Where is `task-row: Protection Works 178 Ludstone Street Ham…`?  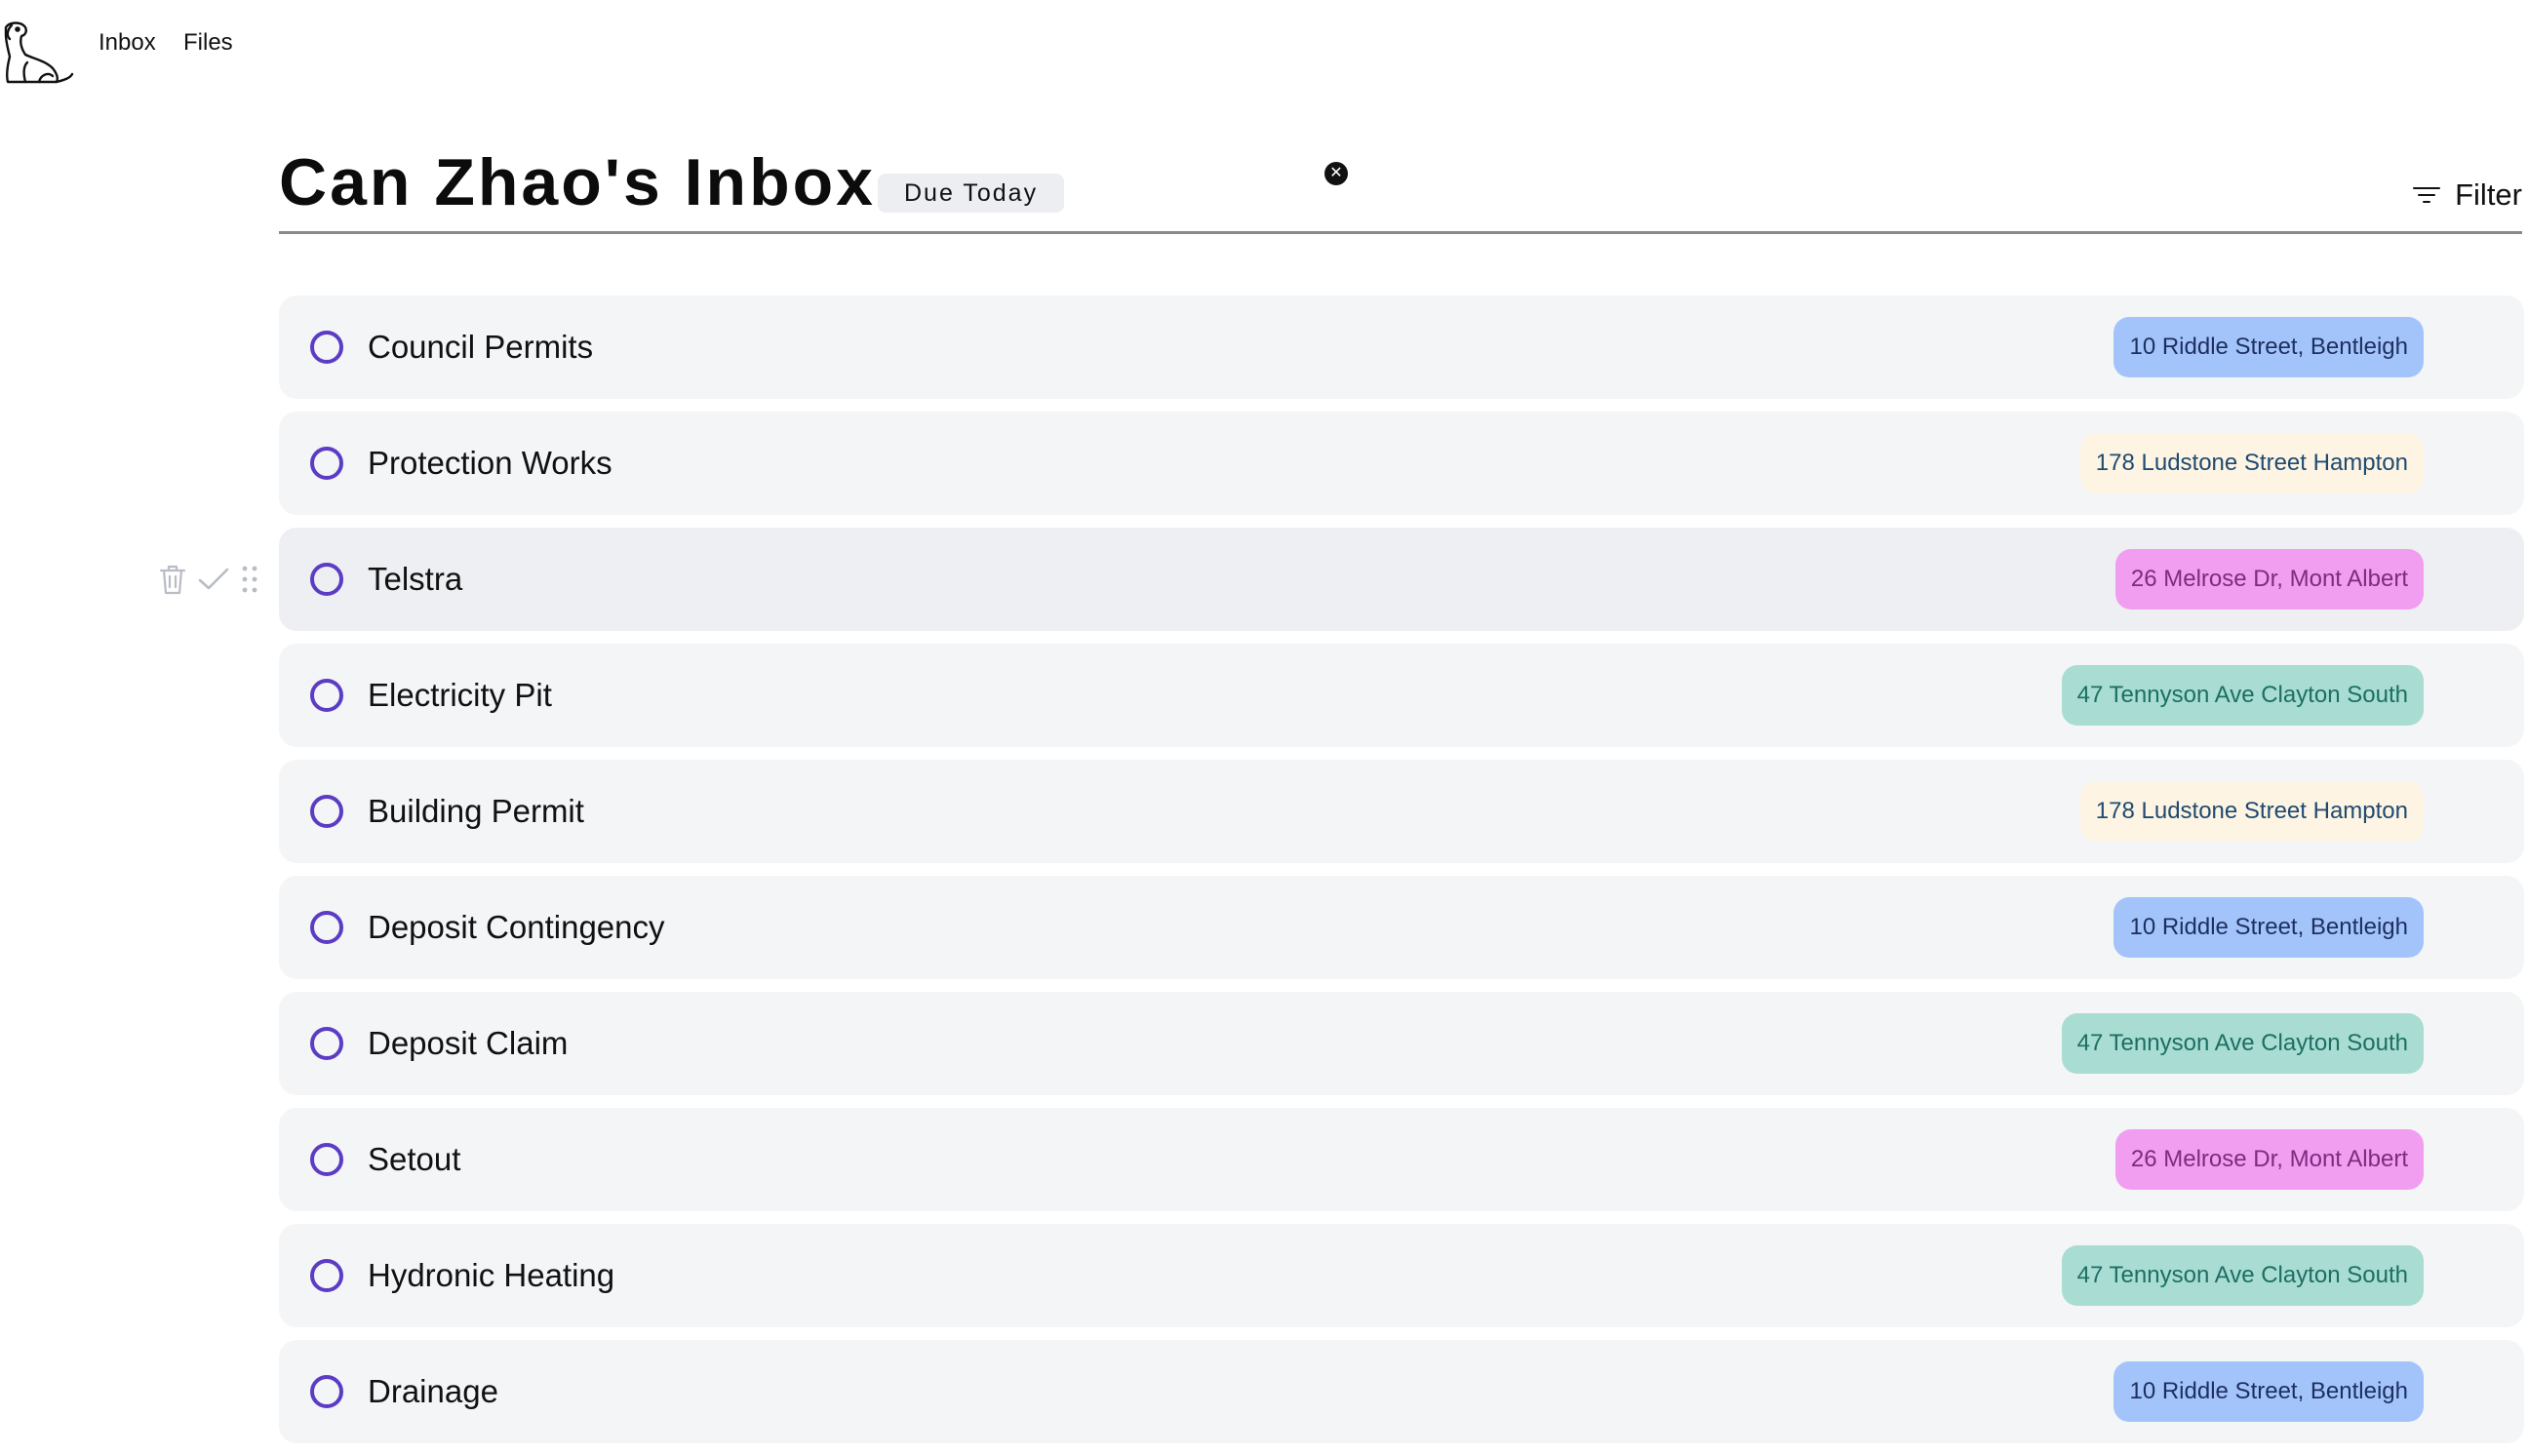 task-row: Protection Works 178 Ludstone Street Ham… is located at coordinates (1401, 463).